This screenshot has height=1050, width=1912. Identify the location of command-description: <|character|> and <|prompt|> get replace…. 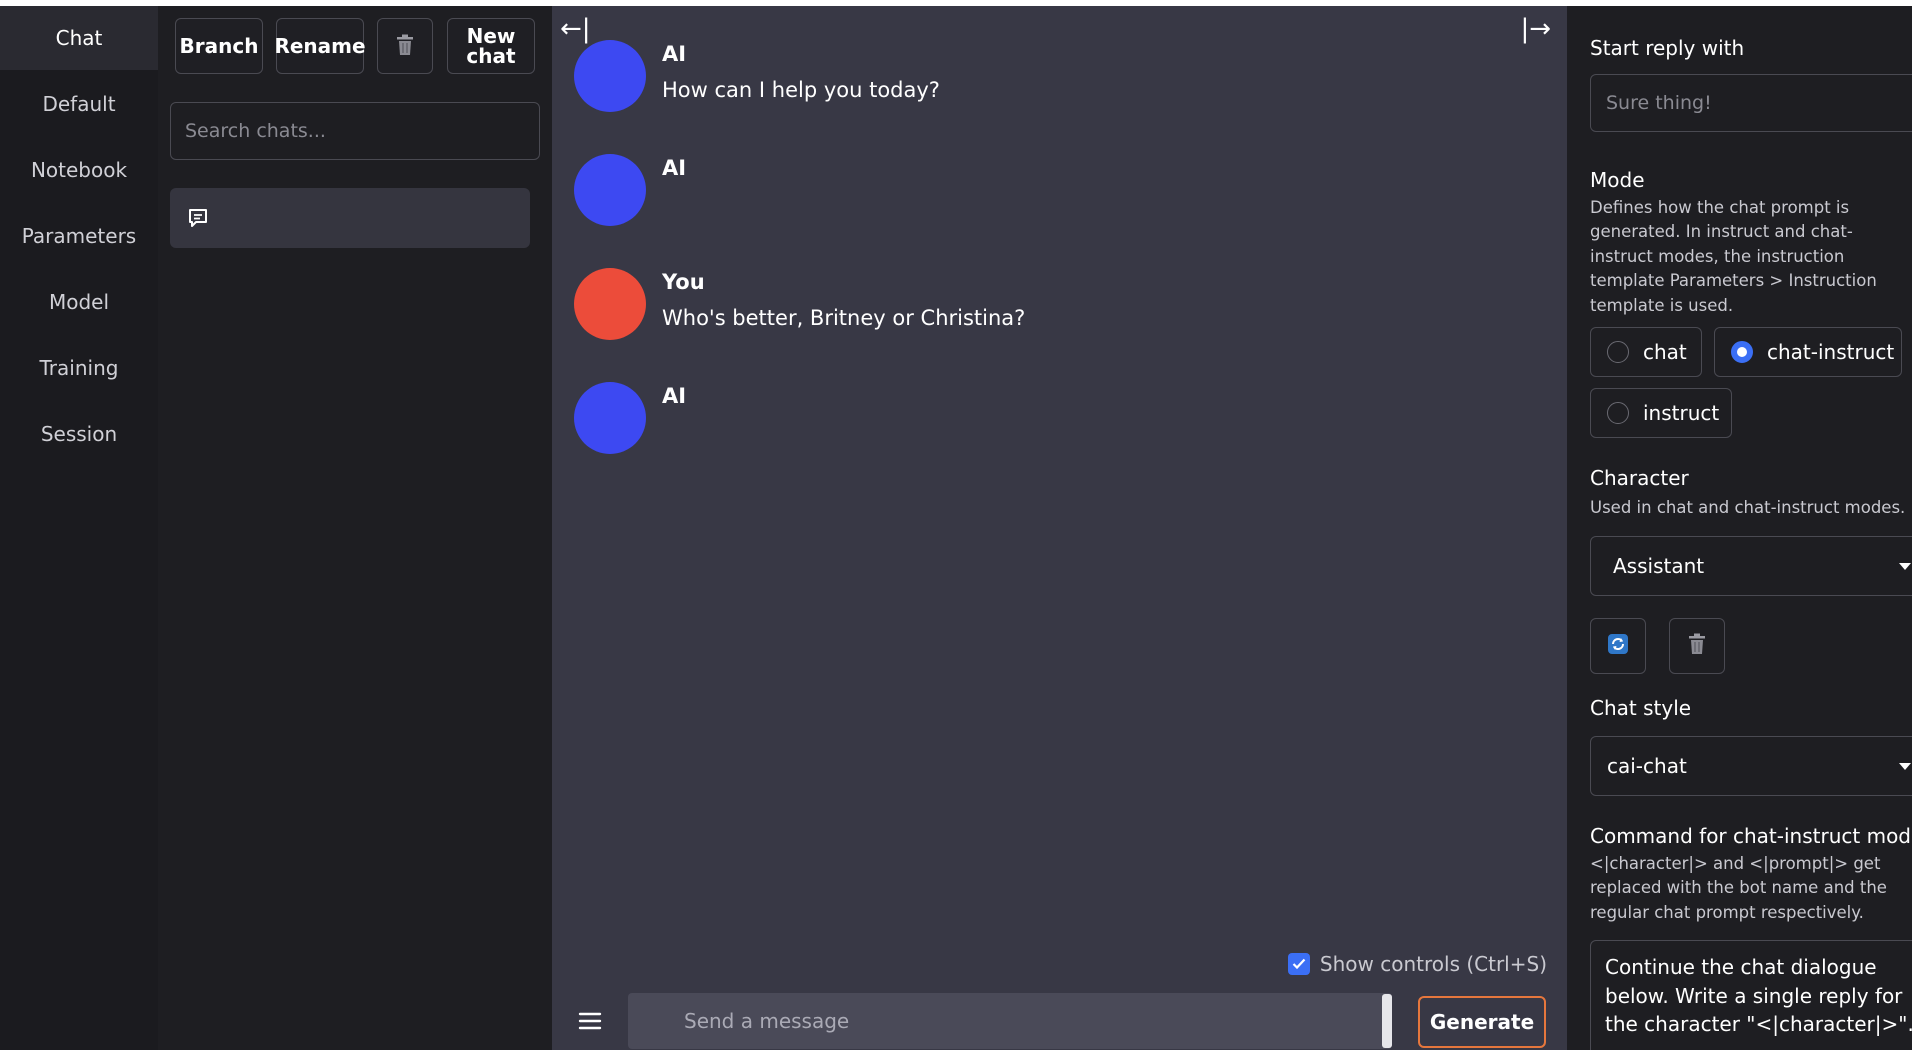
(1738, 888).